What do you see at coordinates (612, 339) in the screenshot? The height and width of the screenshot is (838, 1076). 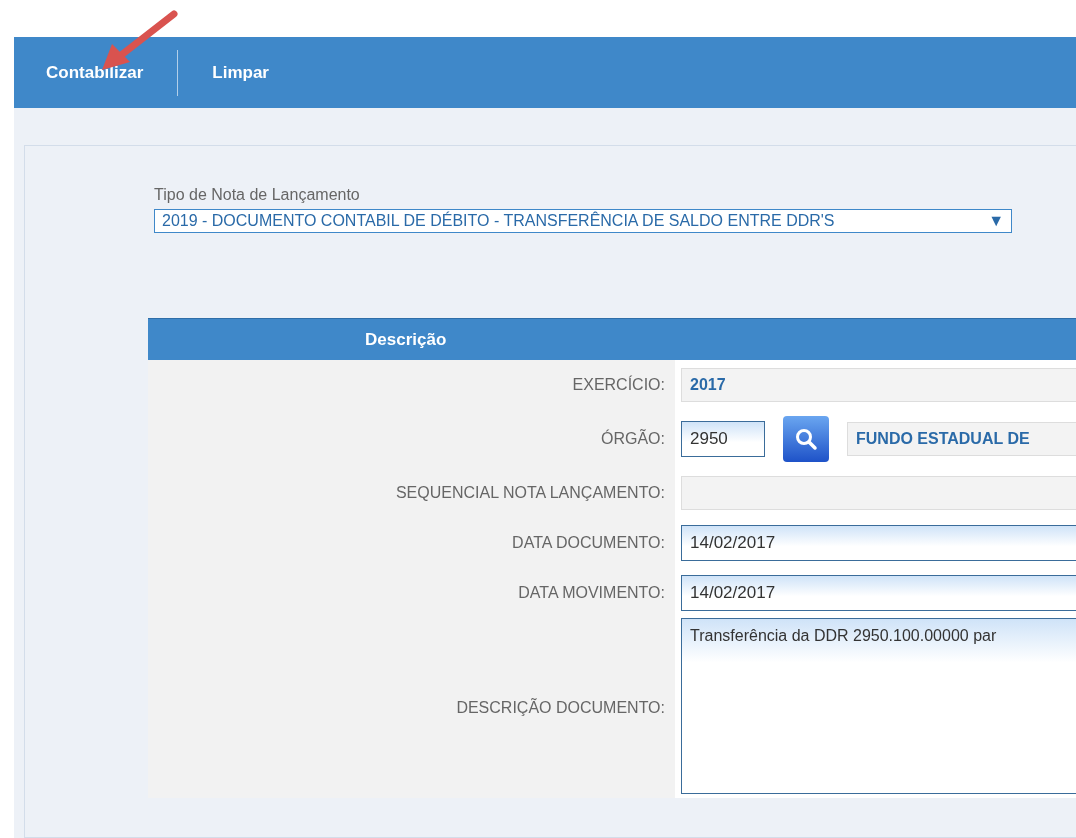 I see `table-header: Descrição` at bounding box center [612, 339].